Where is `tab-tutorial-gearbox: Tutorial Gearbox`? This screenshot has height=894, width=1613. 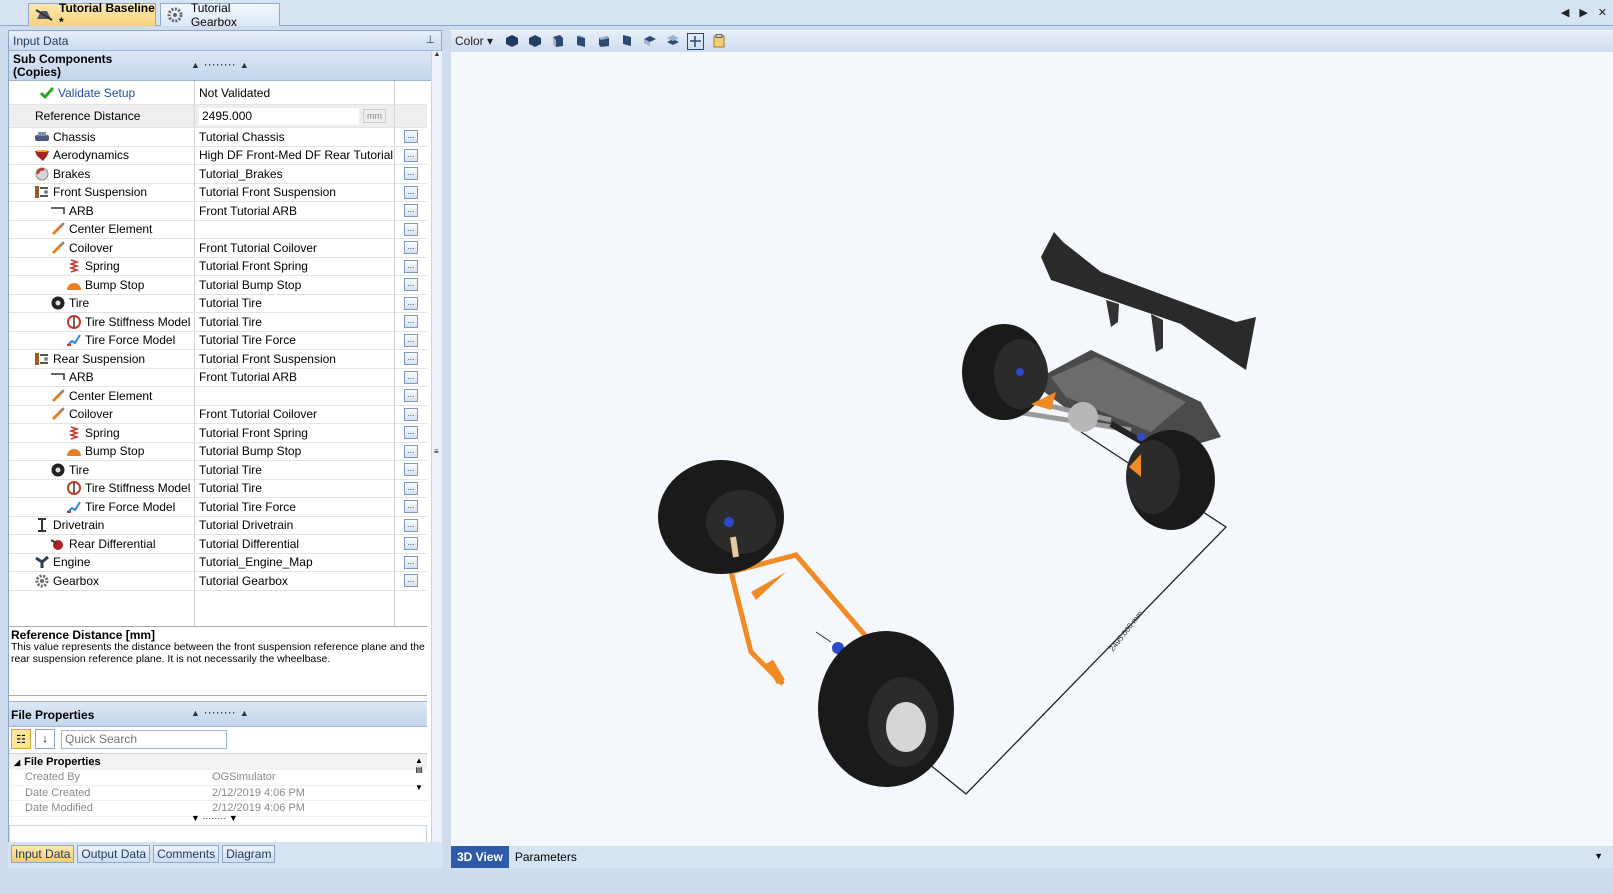 tab-tutorial-gearbox: Tutorial Gearbox is located at coordinates (220, 15).